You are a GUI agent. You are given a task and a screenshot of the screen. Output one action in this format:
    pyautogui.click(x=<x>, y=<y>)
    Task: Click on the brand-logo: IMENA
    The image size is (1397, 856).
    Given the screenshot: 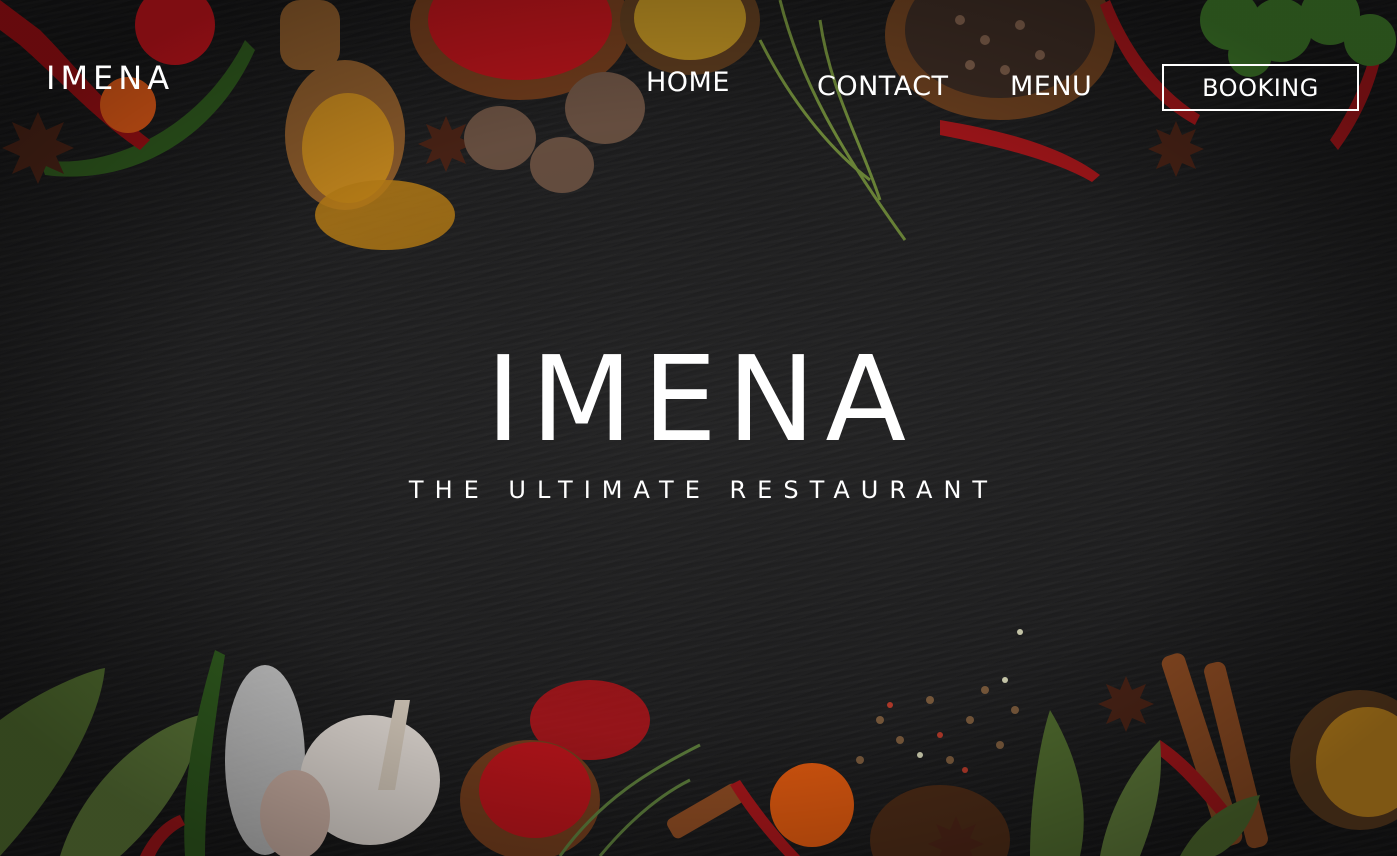 What is the action you would take?
    pyautogui.click(x=110, y=78)
    